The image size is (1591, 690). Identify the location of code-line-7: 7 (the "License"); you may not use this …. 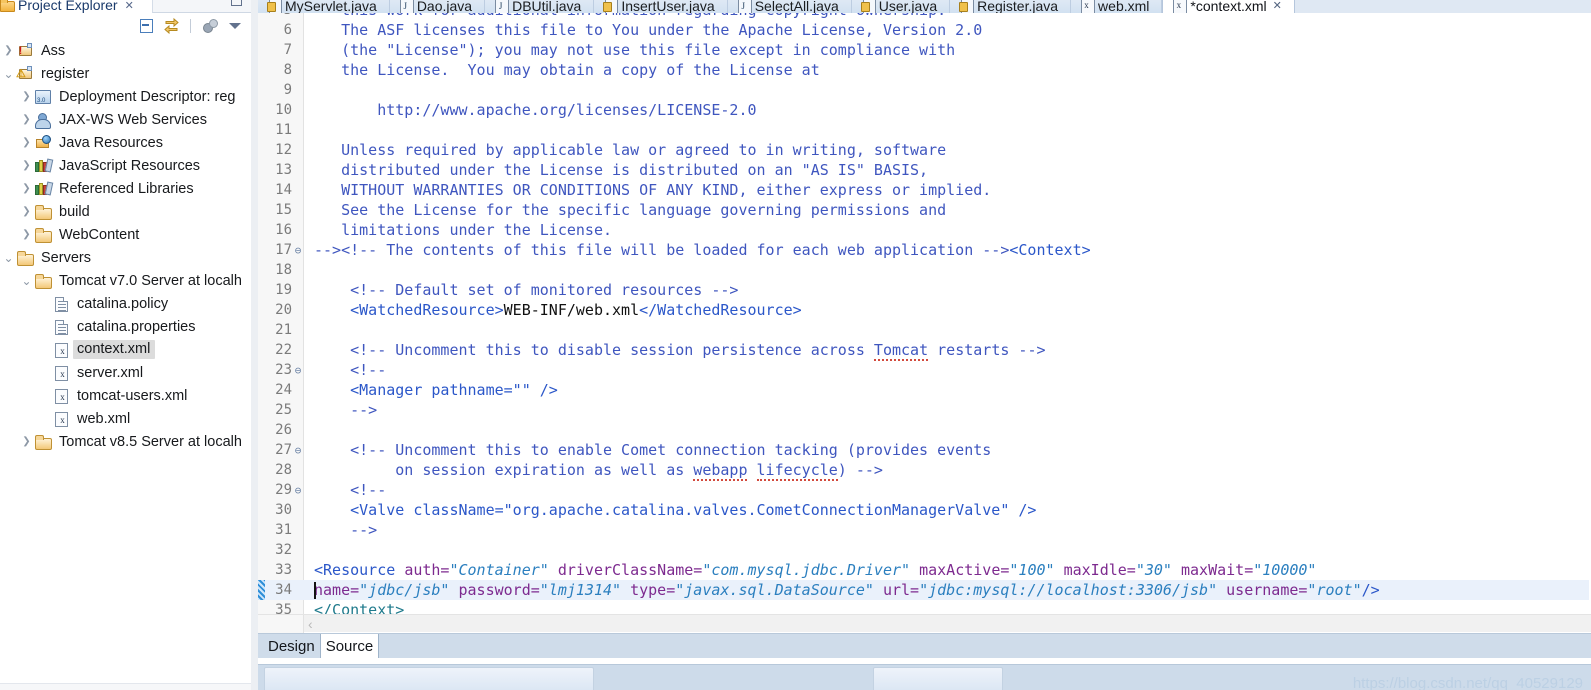
(924, 50).